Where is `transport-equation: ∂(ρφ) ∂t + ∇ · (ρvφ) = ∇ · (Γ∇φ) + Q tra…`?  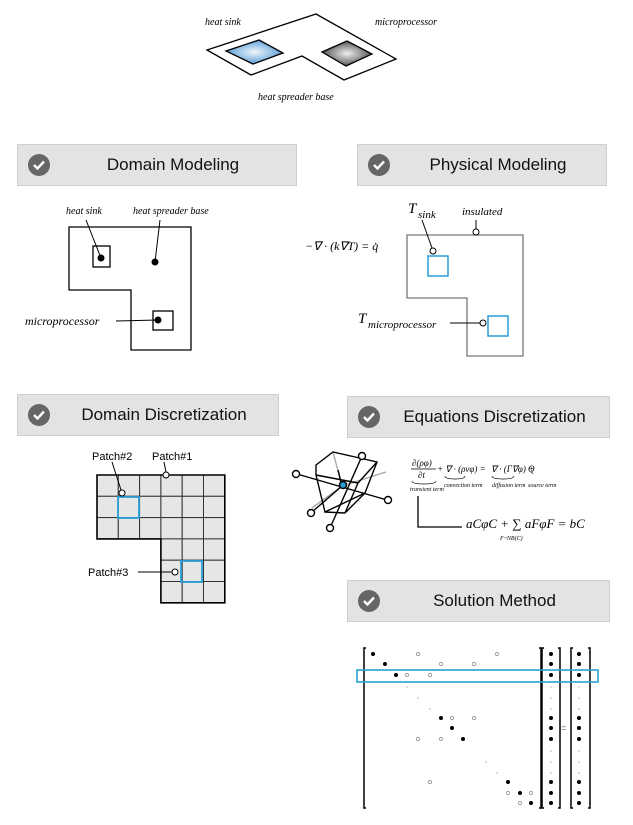 transport-equation: ∂(ρφ) ∂t + ∇ · (ρvφ) = ∇ · (Γ∇φ) + Q tra… is located at coordinates (497, 500).